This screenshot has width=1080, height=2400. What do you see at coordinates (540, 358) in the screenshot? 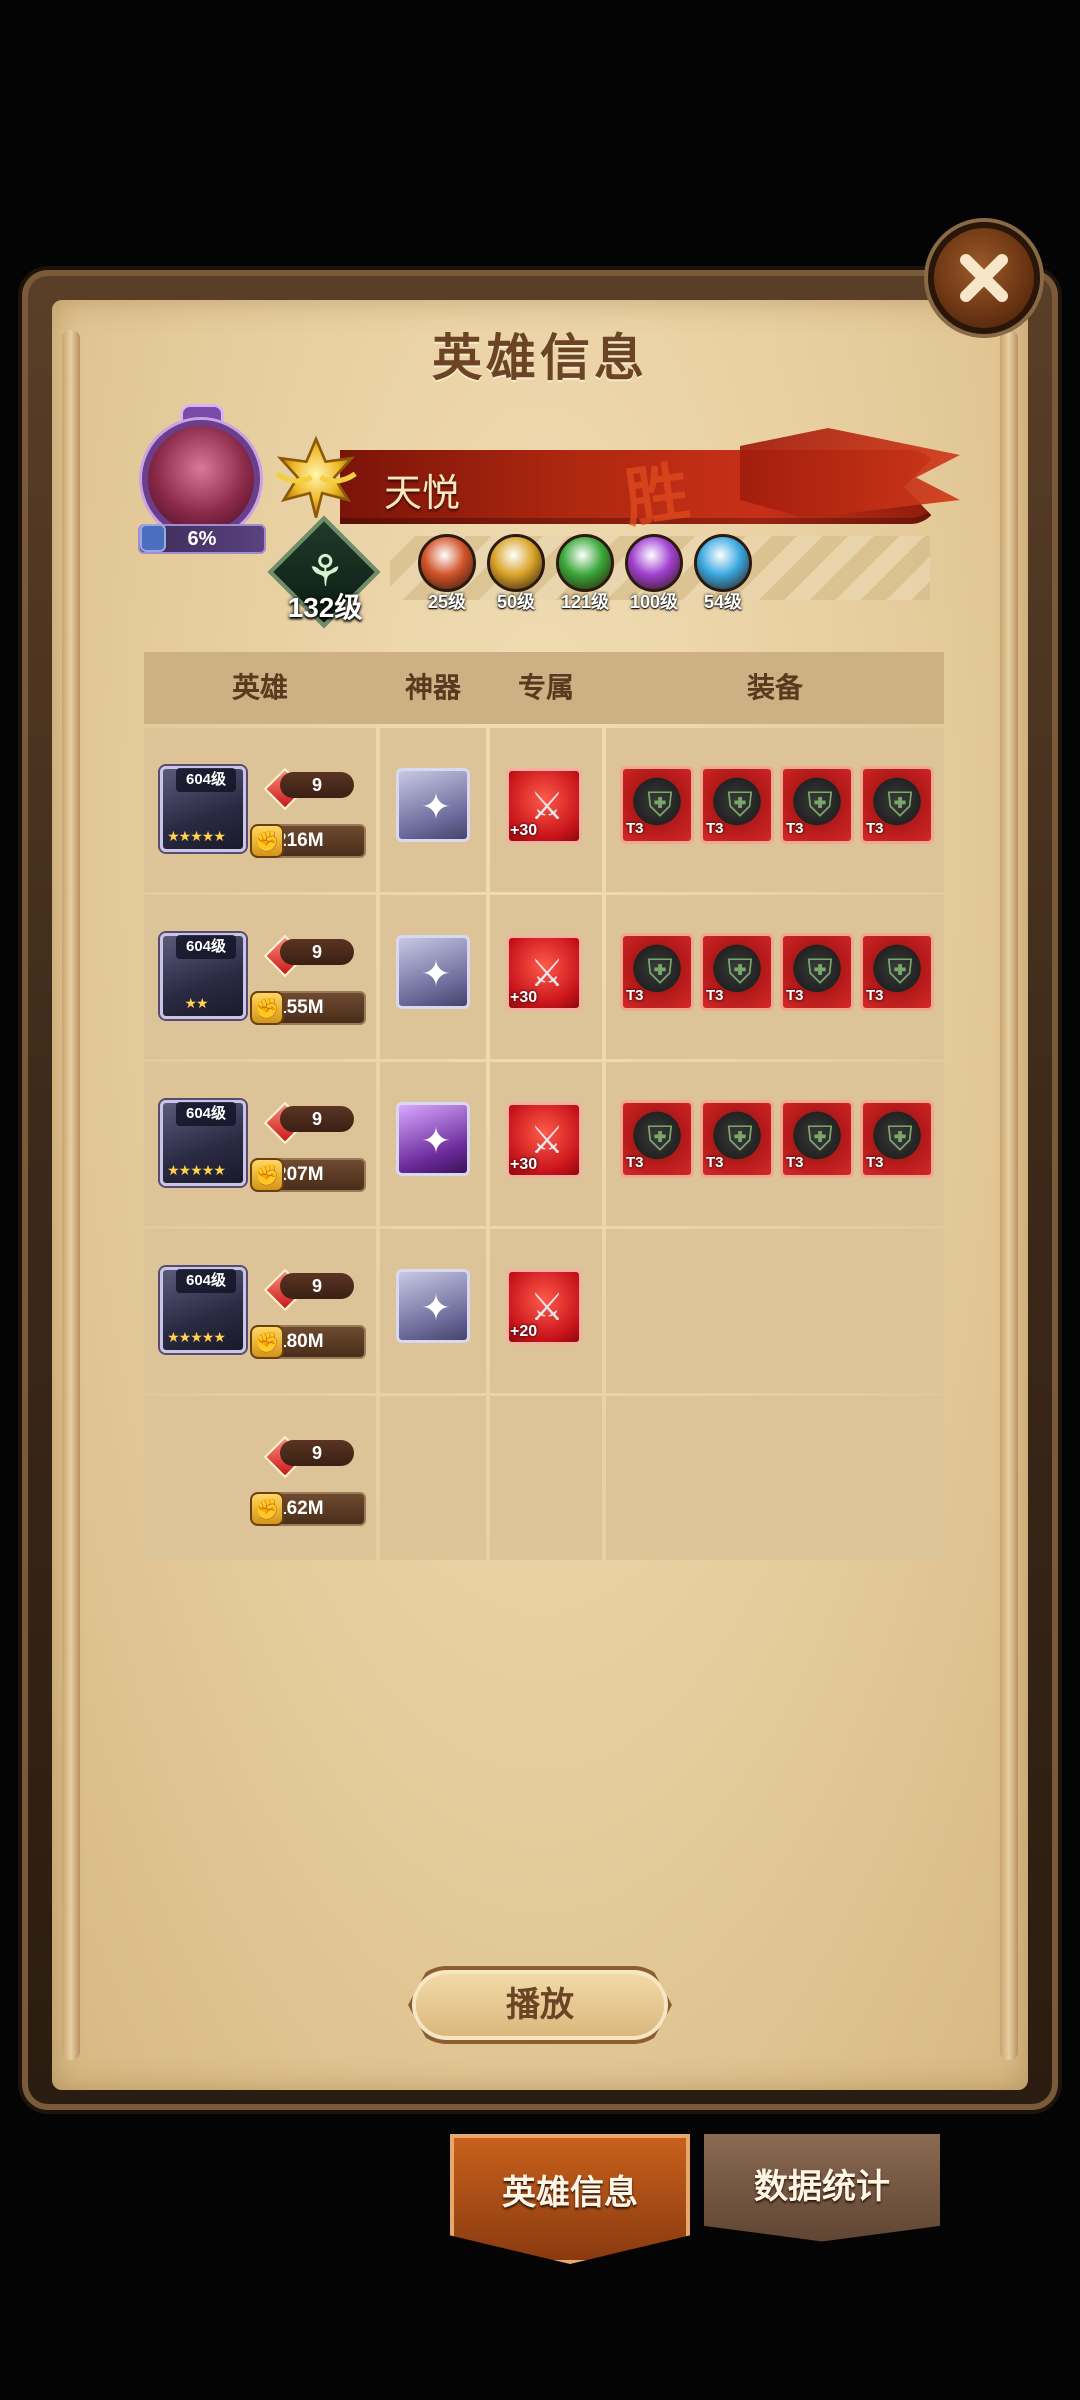
I see `panel-title: 英雄信息` at bounding box center [540, 358].